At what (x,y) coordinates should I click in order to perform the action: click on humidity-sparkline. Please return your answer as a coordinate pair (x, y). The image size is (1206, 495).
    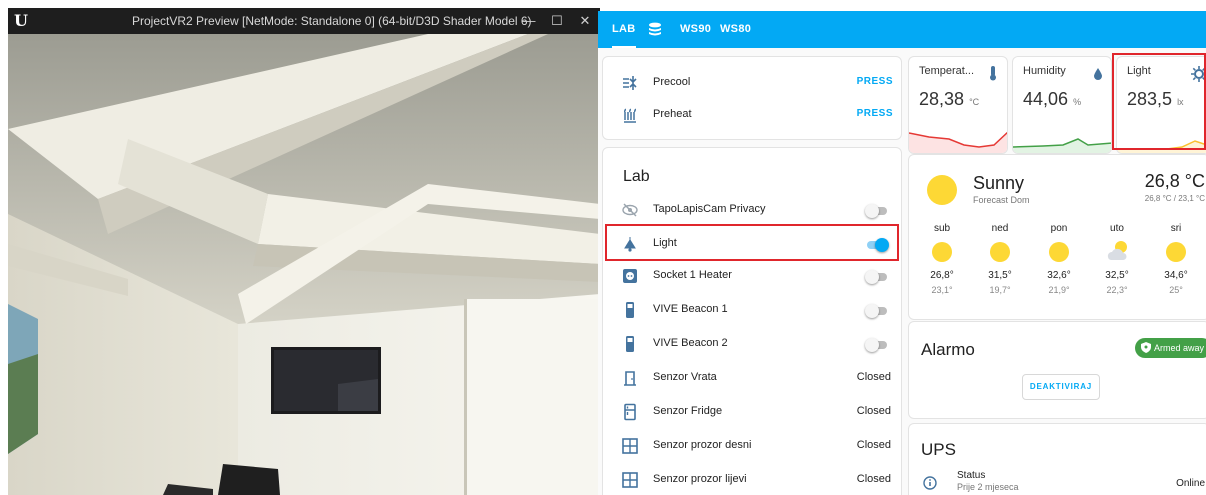
    Looking at the image, I should click on (1062, 145).